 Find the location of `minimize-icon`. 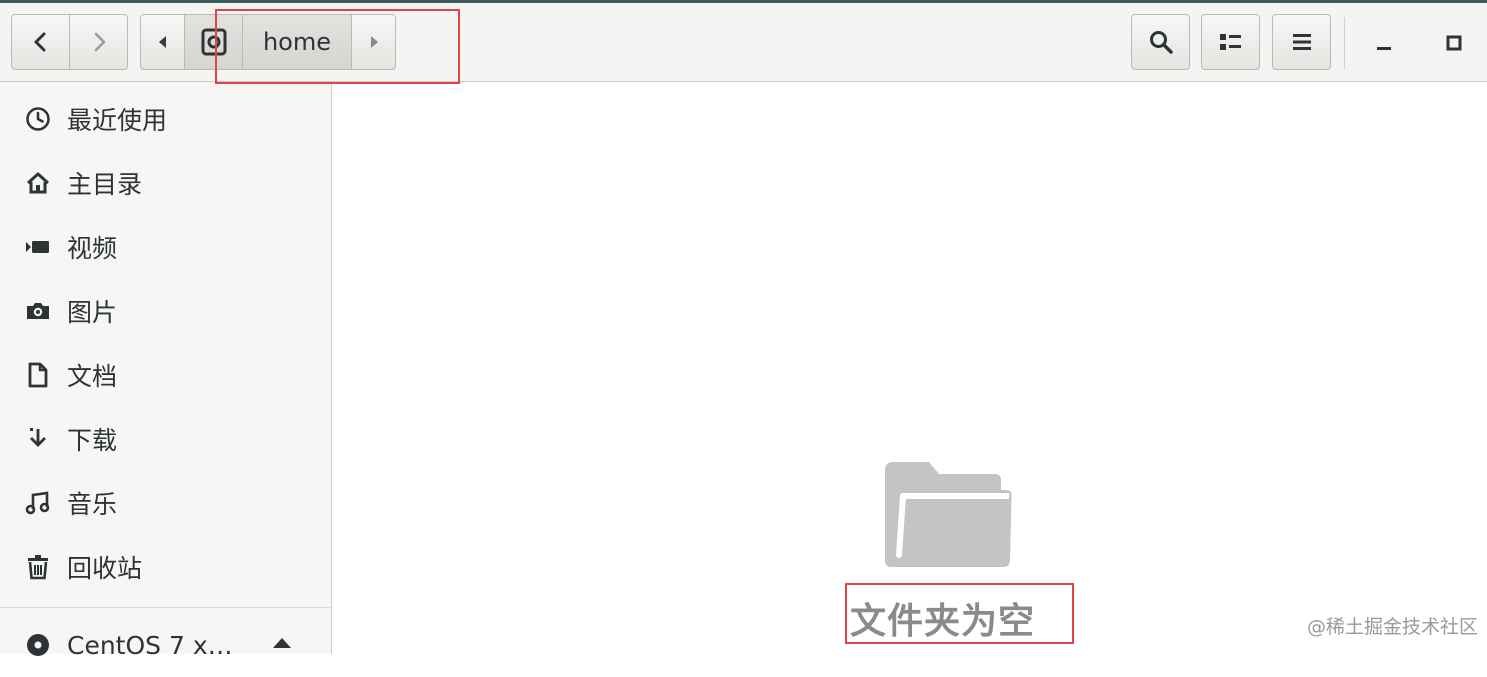

minimize-icon is located at coordinates (1384, 48).